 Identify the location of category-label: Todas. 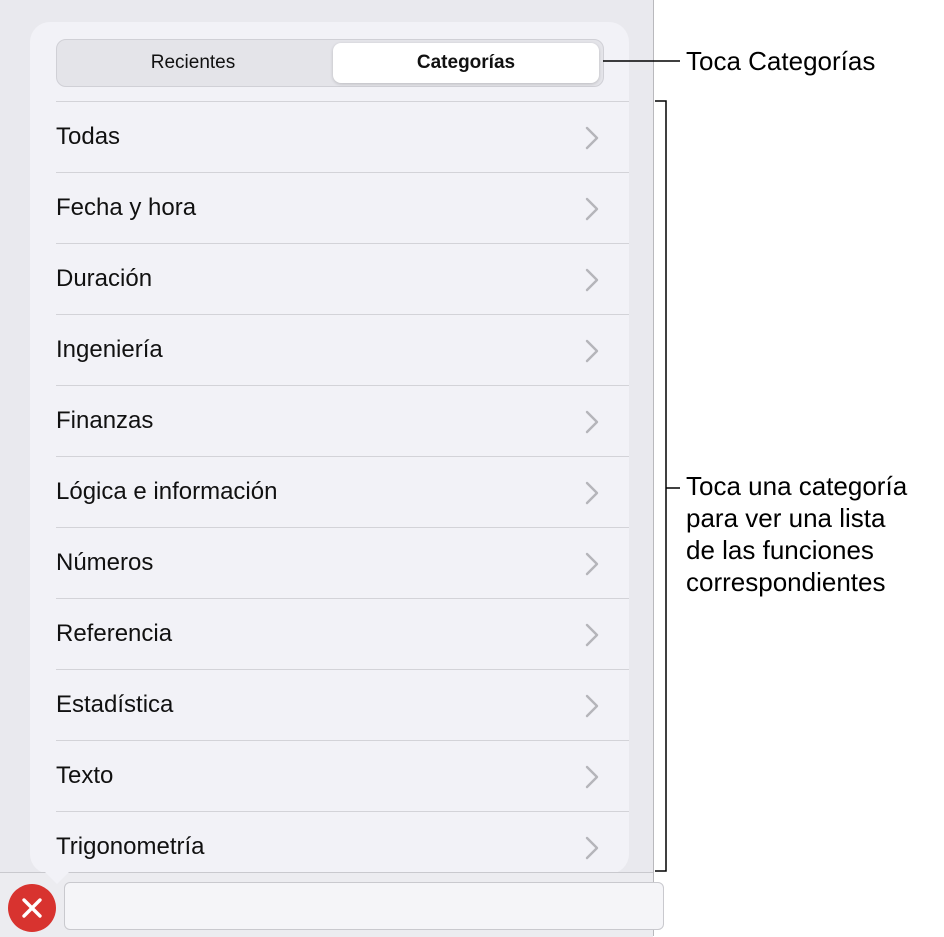
(88, 136).